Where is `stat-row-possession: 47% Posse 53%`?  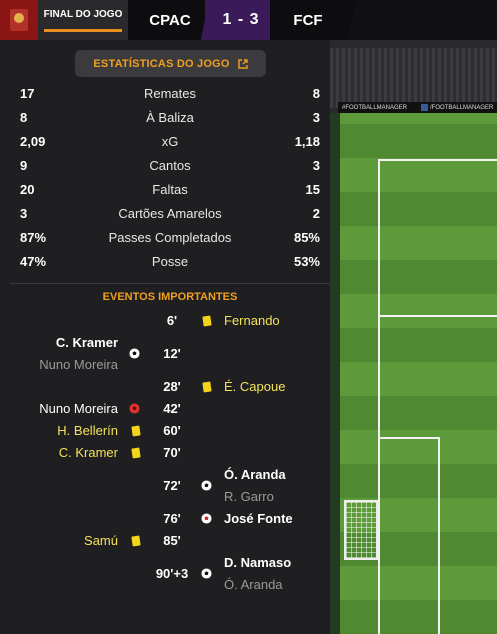 stat-row-possession: 47% Posse 53% is located at coordinates (165, 262).